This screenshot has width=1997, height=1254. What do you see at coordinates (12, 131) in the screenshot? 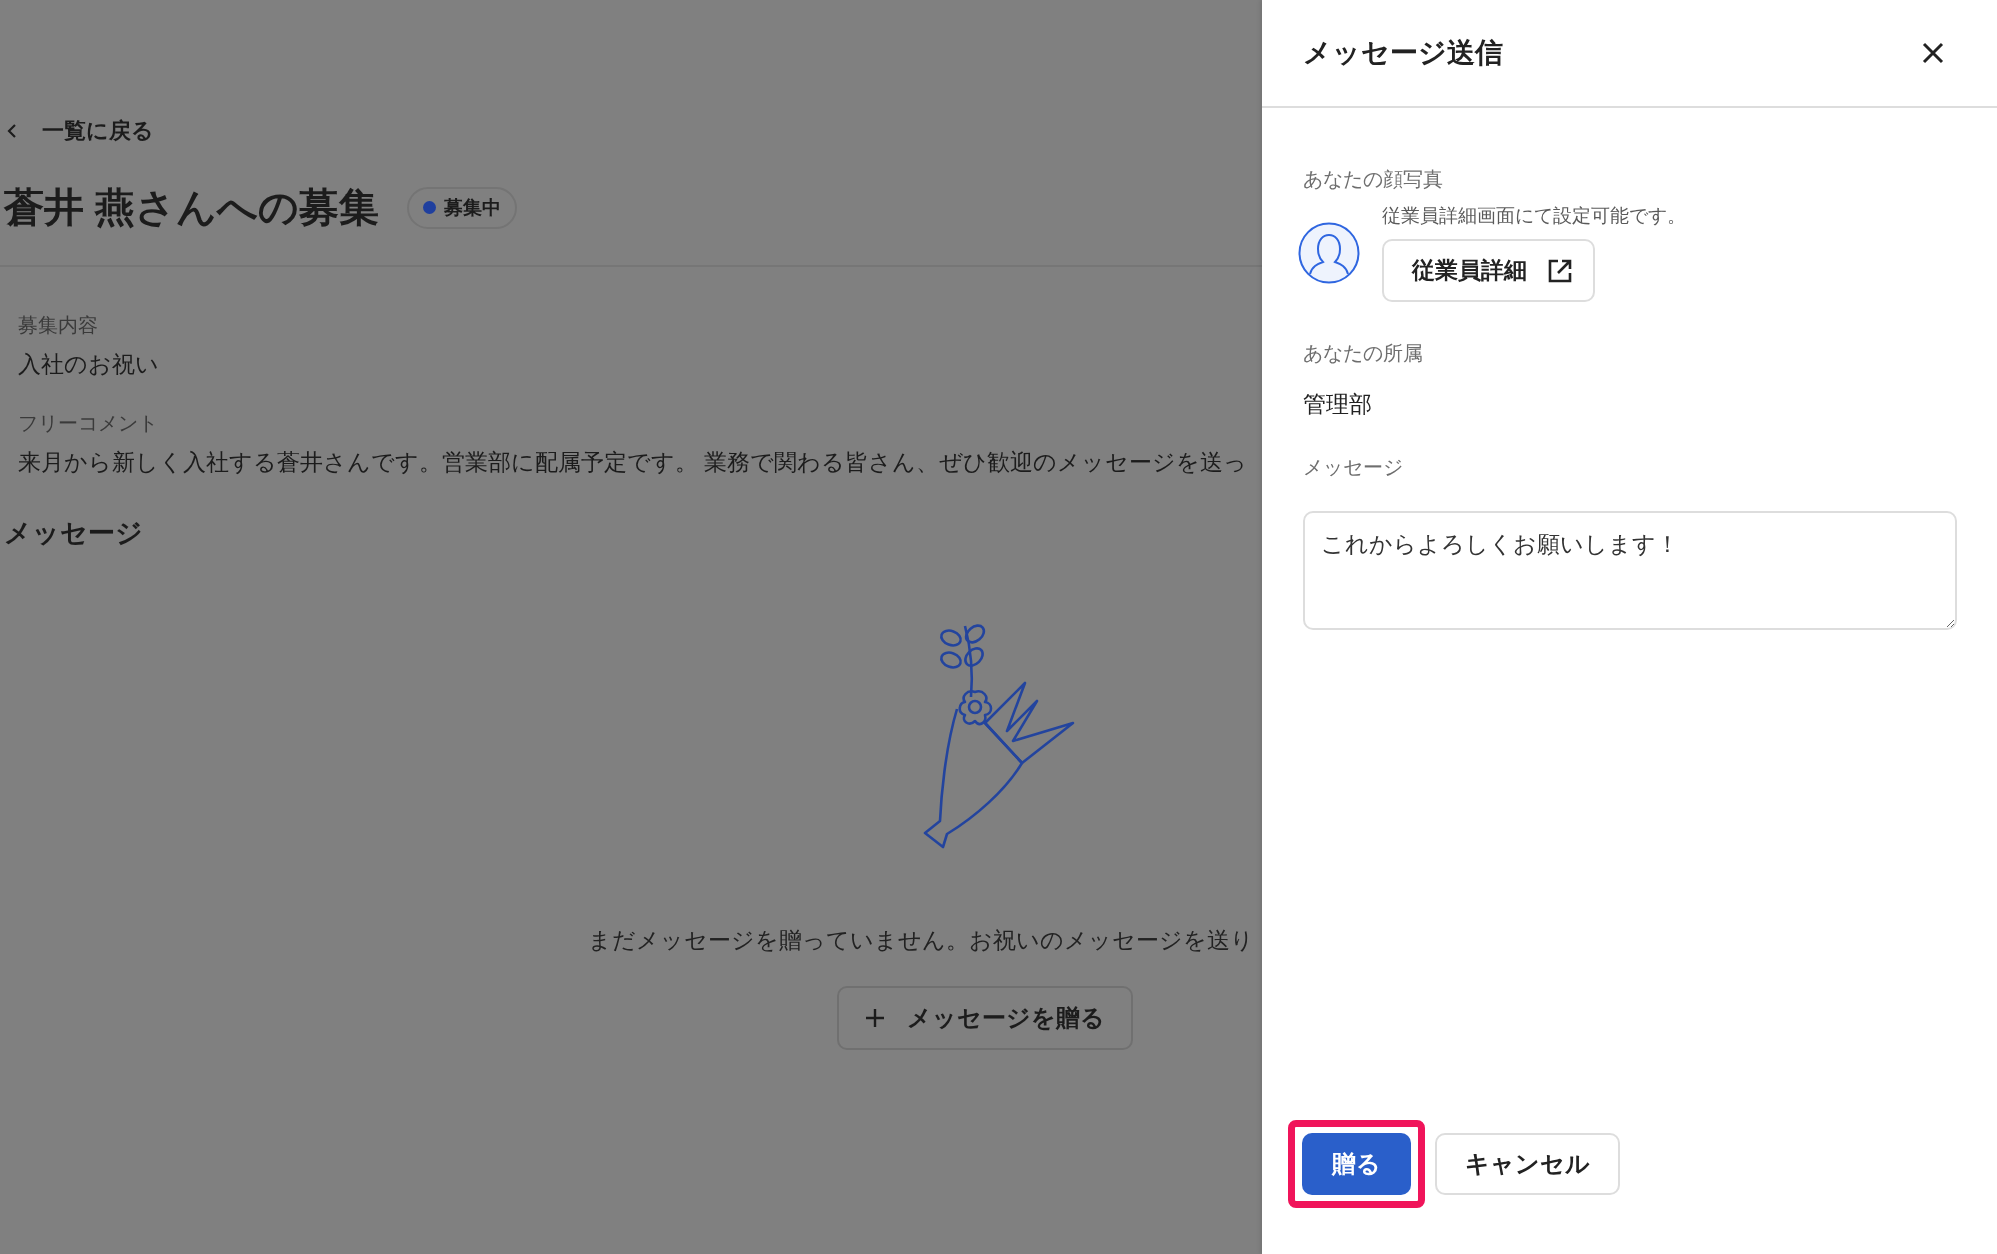
I see `chevron-left-icon` at bounding box center [12, 131].